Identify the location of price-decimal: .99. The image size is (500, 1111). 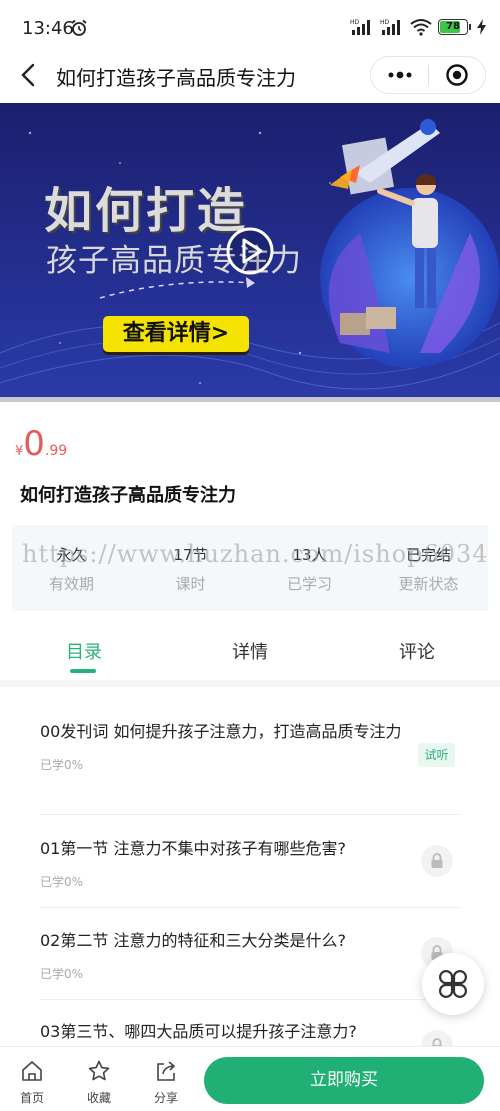
(56, 451).